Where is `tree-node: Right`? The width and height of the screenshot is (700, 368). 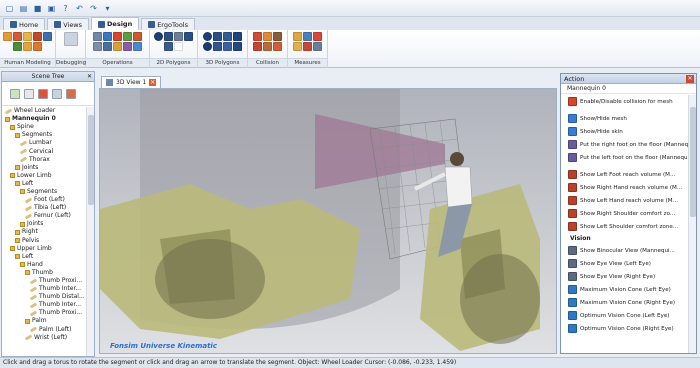 tree-node: Right is located at coordinates (44, 232).